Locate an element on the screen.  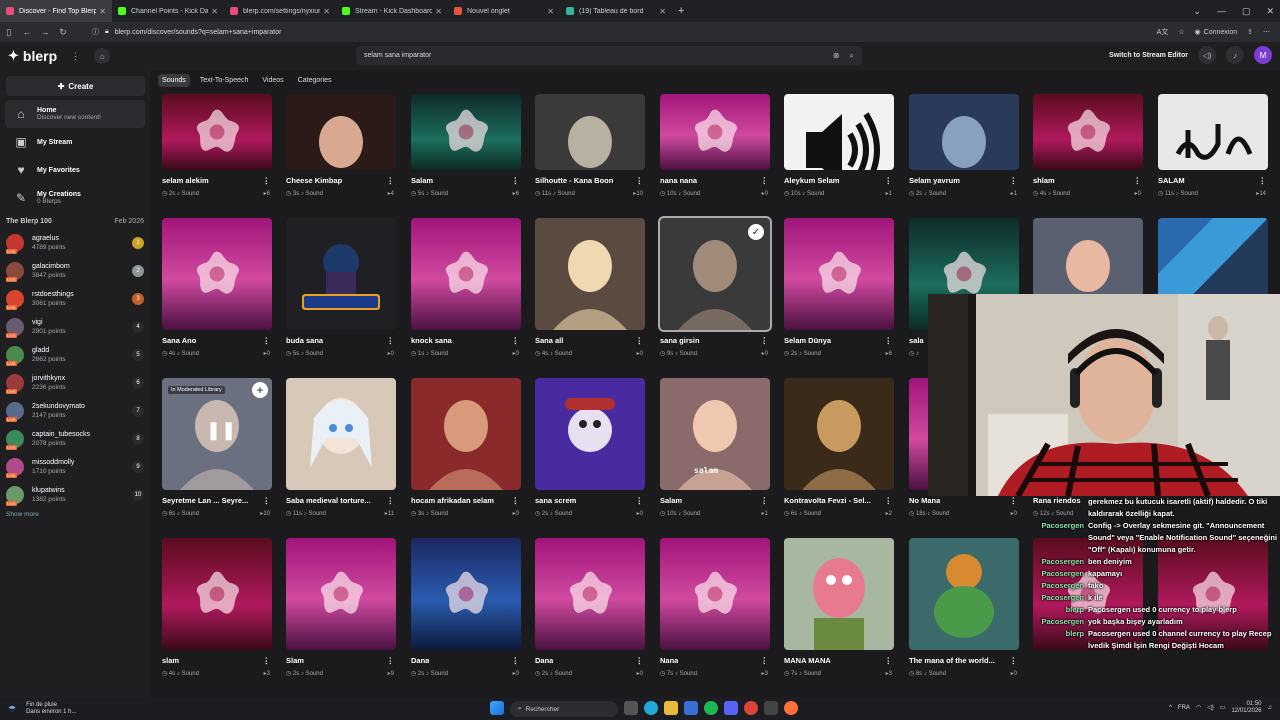
new-tab-button: + is located at coordinates (681, 11).